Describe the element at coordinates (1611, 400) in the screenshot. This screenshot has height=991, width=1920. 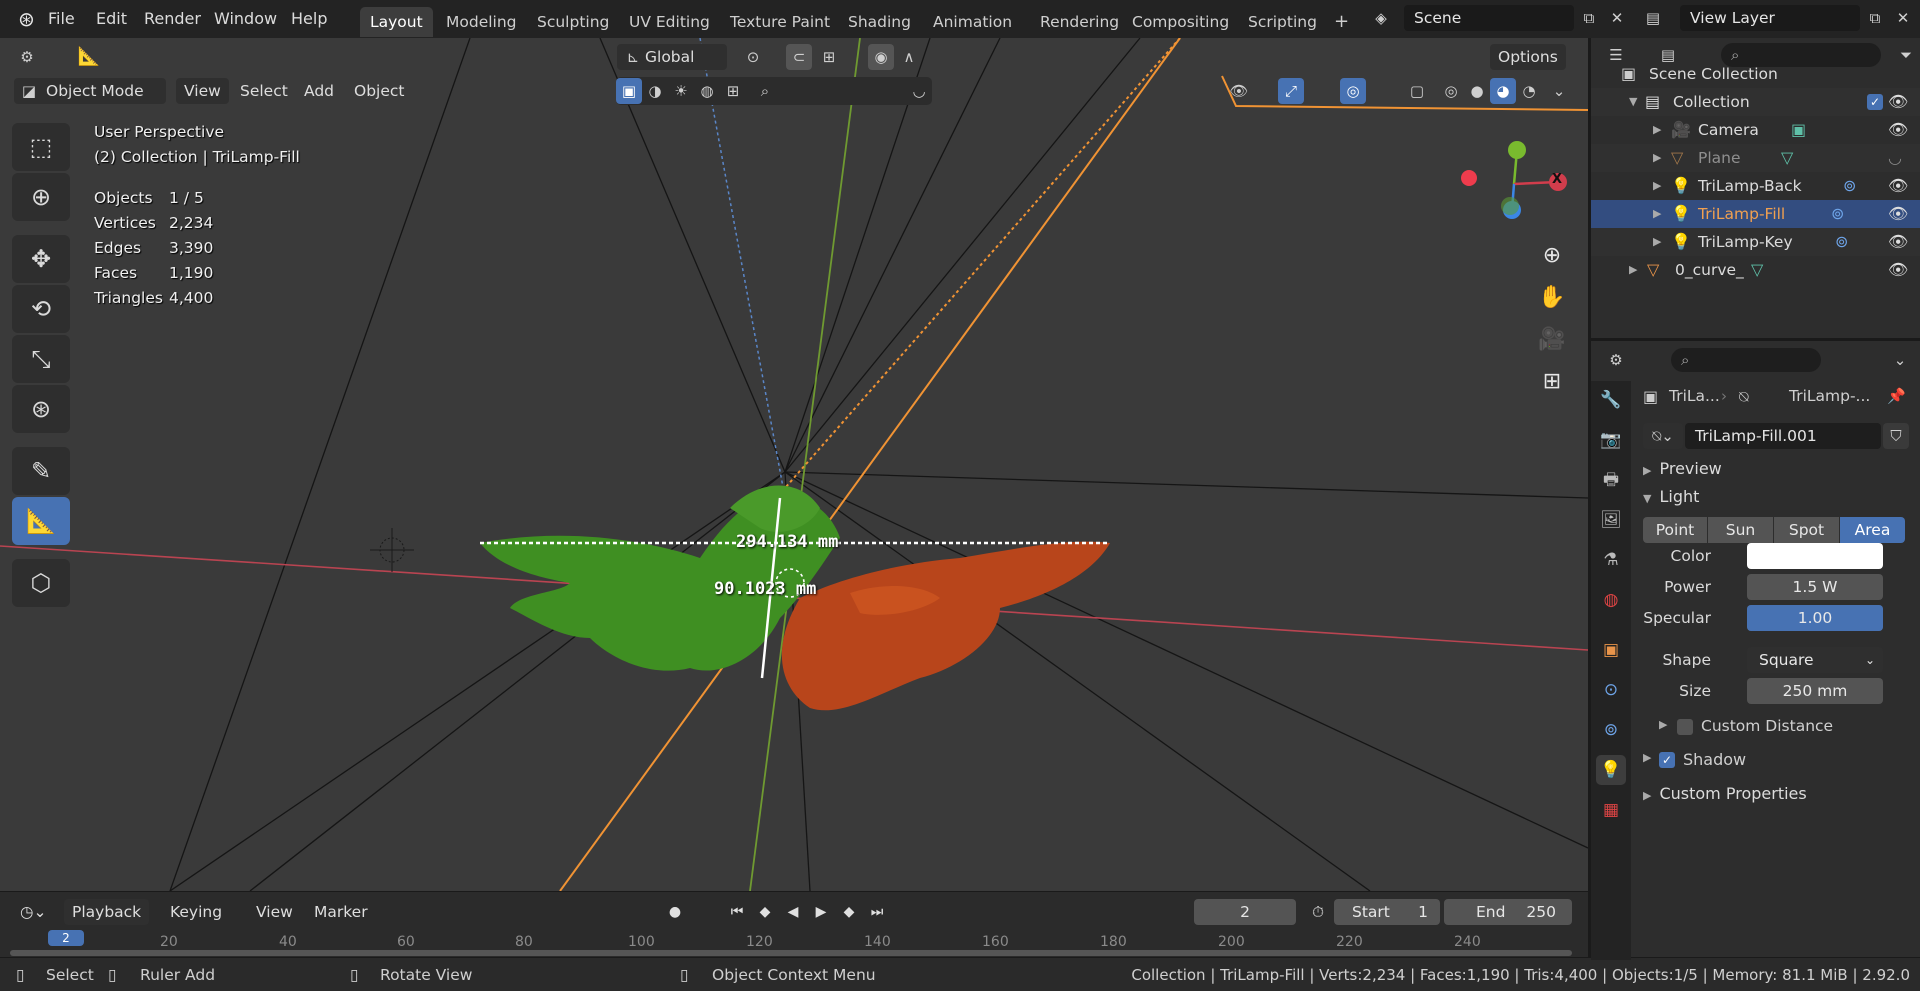
I see `tool-tab-icon: 🔧` at that location.